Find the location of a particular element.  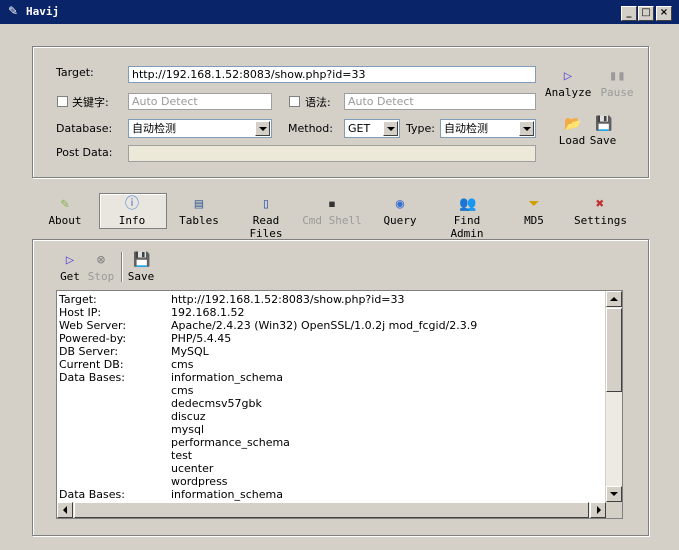

load-label: Load is located at coordinates (572, 140).